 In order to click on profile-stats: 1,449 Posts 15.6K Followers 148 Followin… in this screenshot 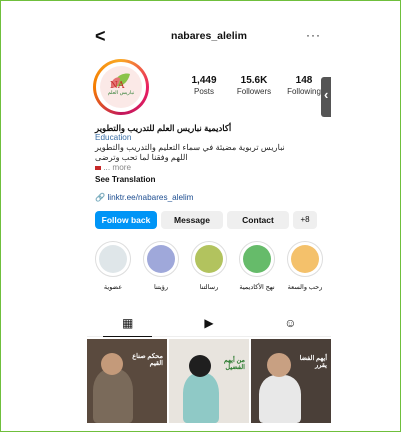, I will do `click(254, 88)`.